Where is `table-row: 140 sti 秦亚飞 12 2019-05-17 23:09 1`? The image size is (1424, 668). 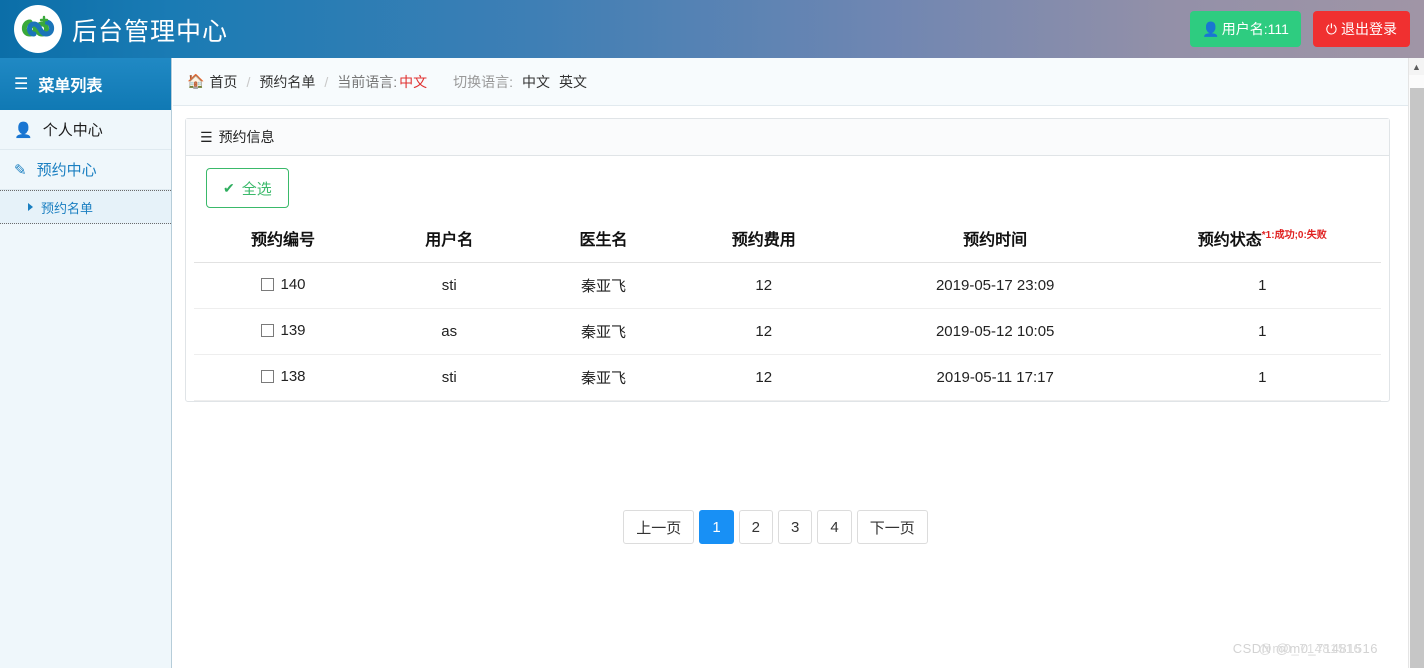 table-row: 140 sti 秦亚飞 12 2019-05-17 23:09 1 is located at coordinates (787, 285).